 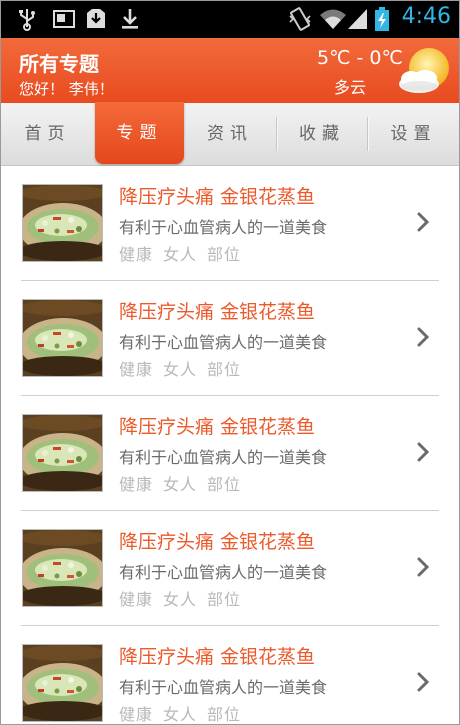 What do you see at coordinates (130, 19) in the screenshot?
I see `download-icon` at bounding box center [130, 19].